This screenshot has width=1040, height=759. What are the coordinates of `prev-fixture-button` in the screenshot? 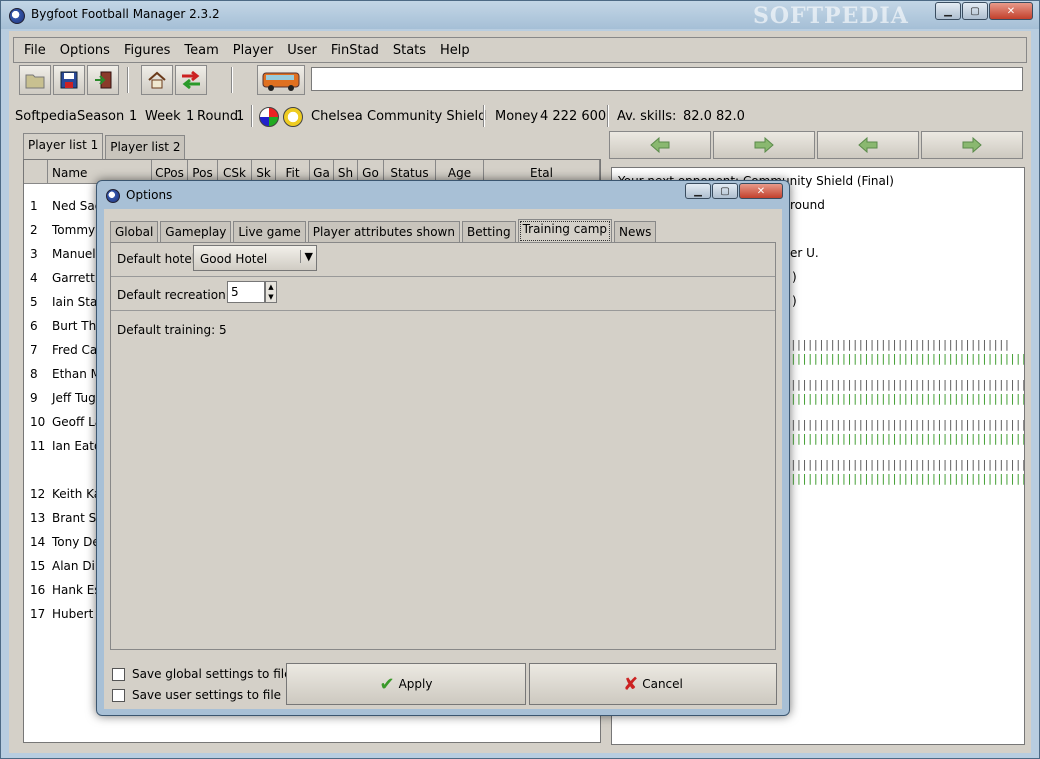 It's located at (660, 145).